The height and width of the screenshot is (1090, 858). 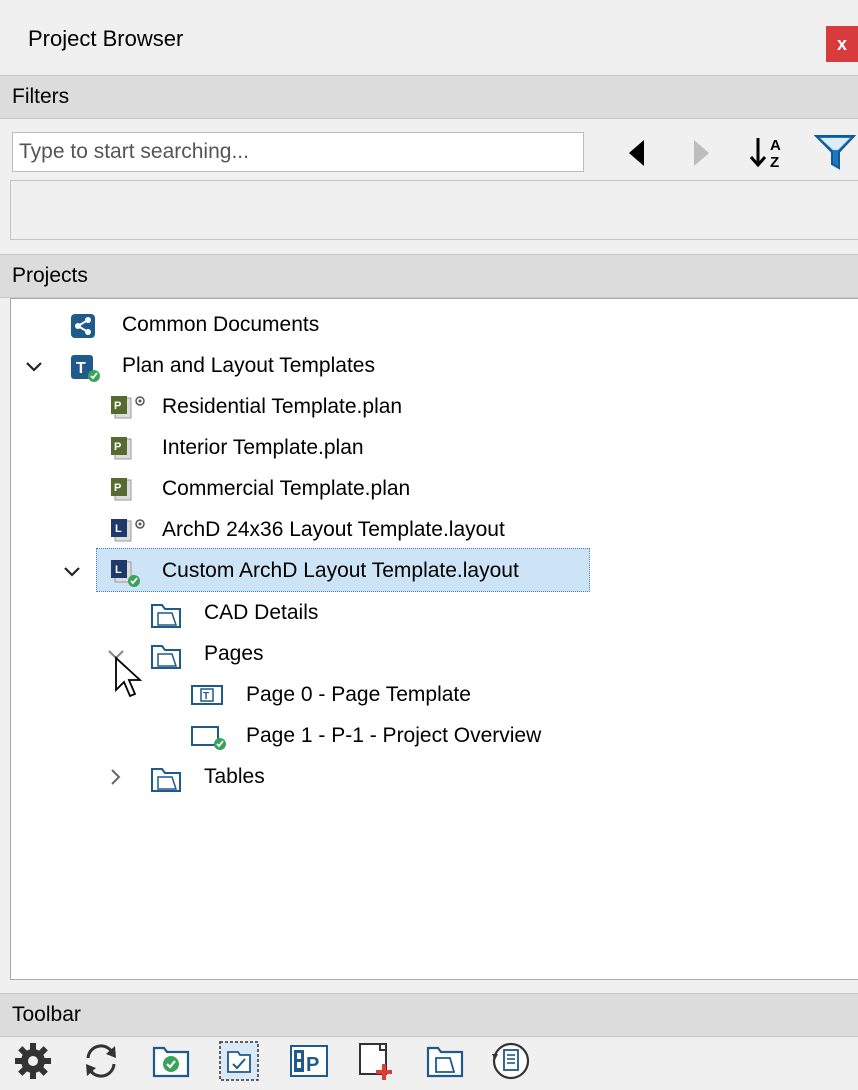 I want to click on tree-item-label: Plan and Layout Templates, so click(x=248, y=365).